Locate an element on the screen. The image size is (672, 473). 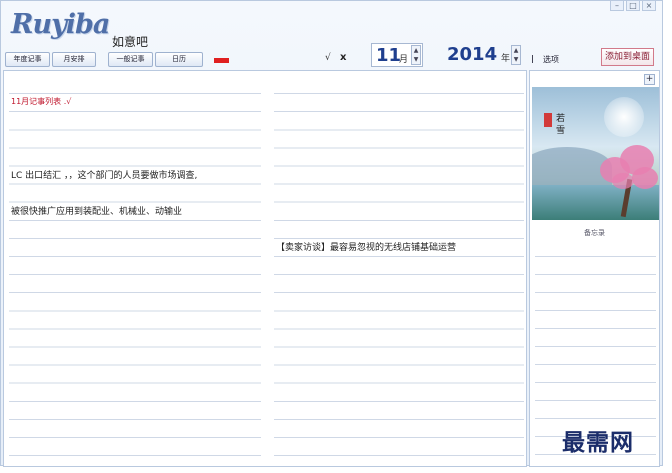
close-window-button: × is located at coordinates (649, 6).